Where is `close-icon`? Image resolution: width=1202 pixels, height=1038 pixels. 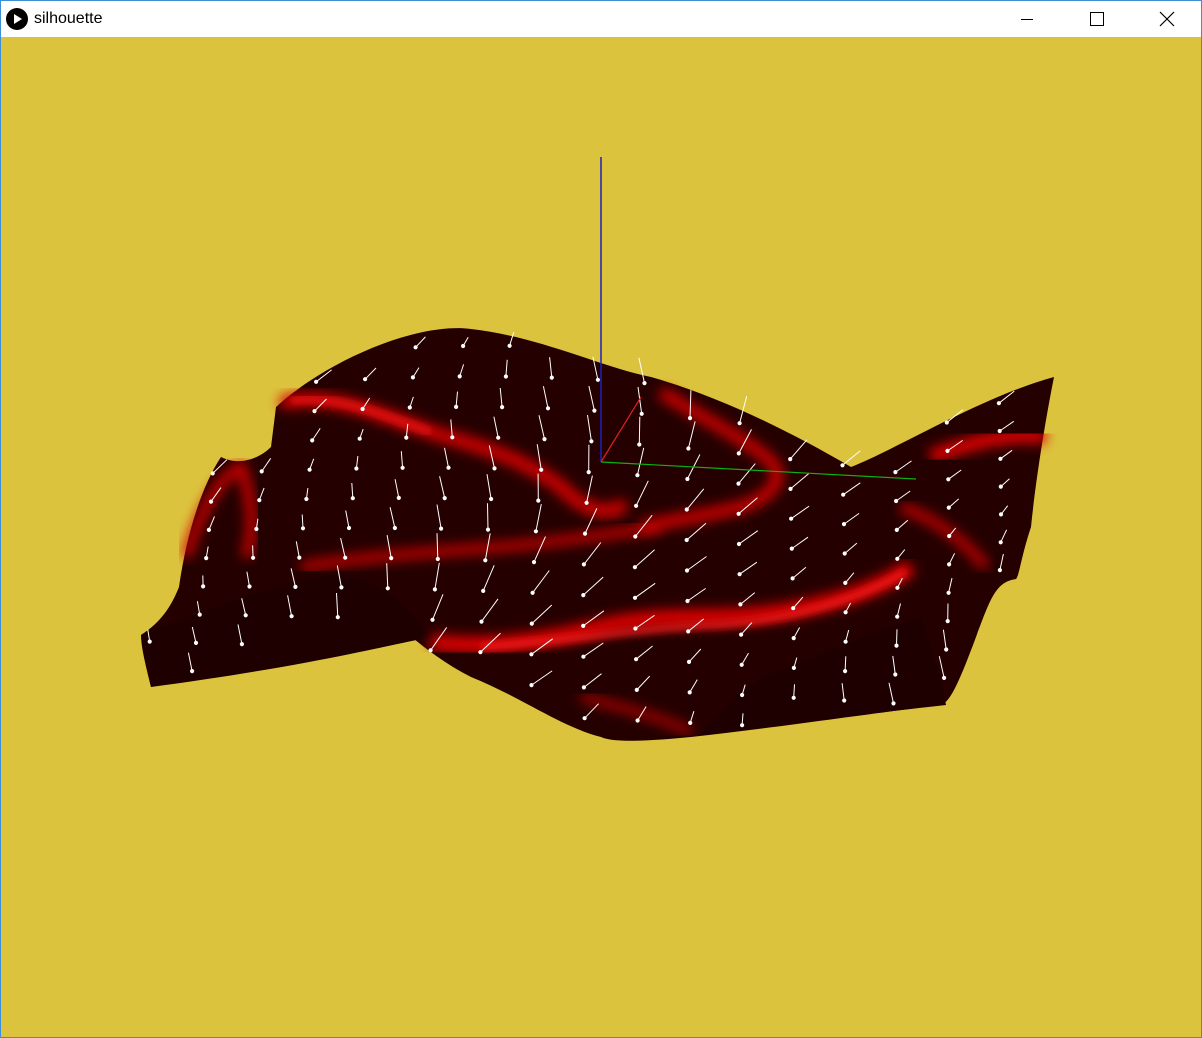 close-icon is located at coordinates (1167, 19).